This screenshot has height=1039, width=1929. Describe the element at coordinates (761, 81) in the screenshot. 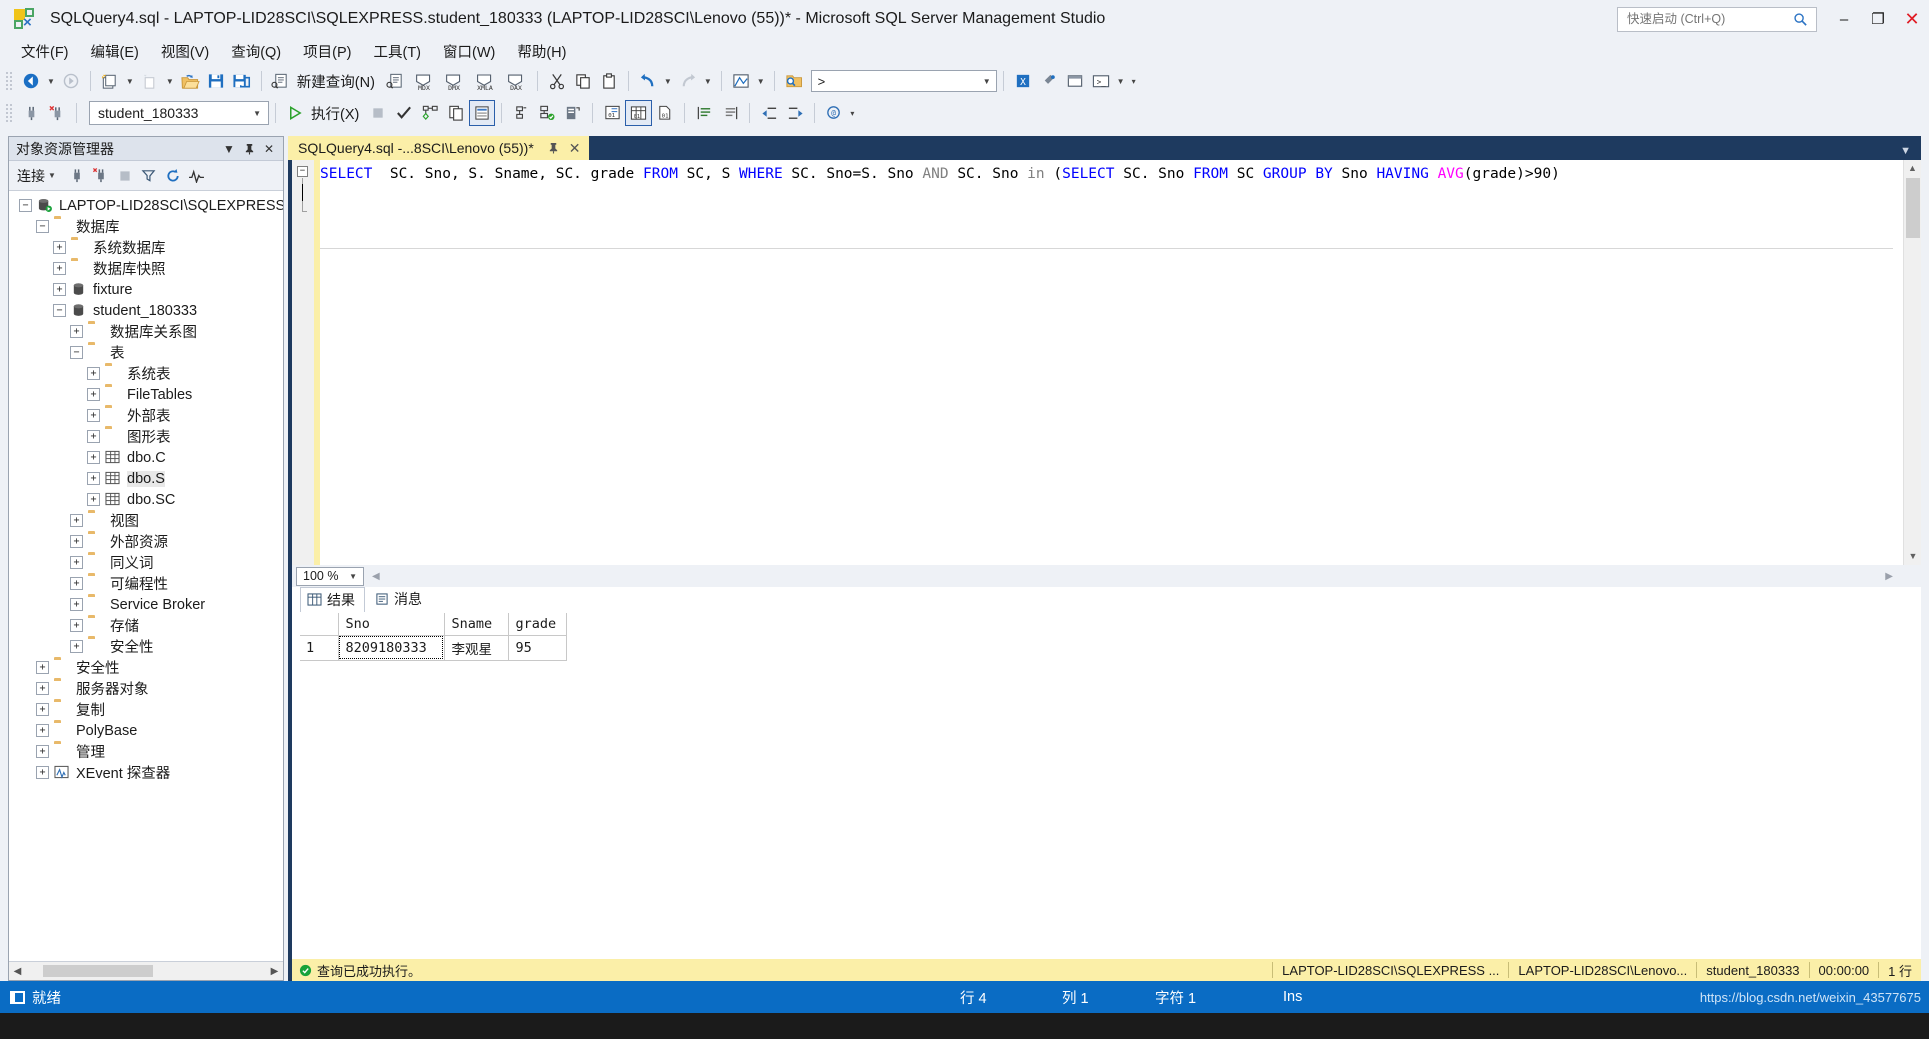

I see `panes-dropdown-icon: ▼` at that location.